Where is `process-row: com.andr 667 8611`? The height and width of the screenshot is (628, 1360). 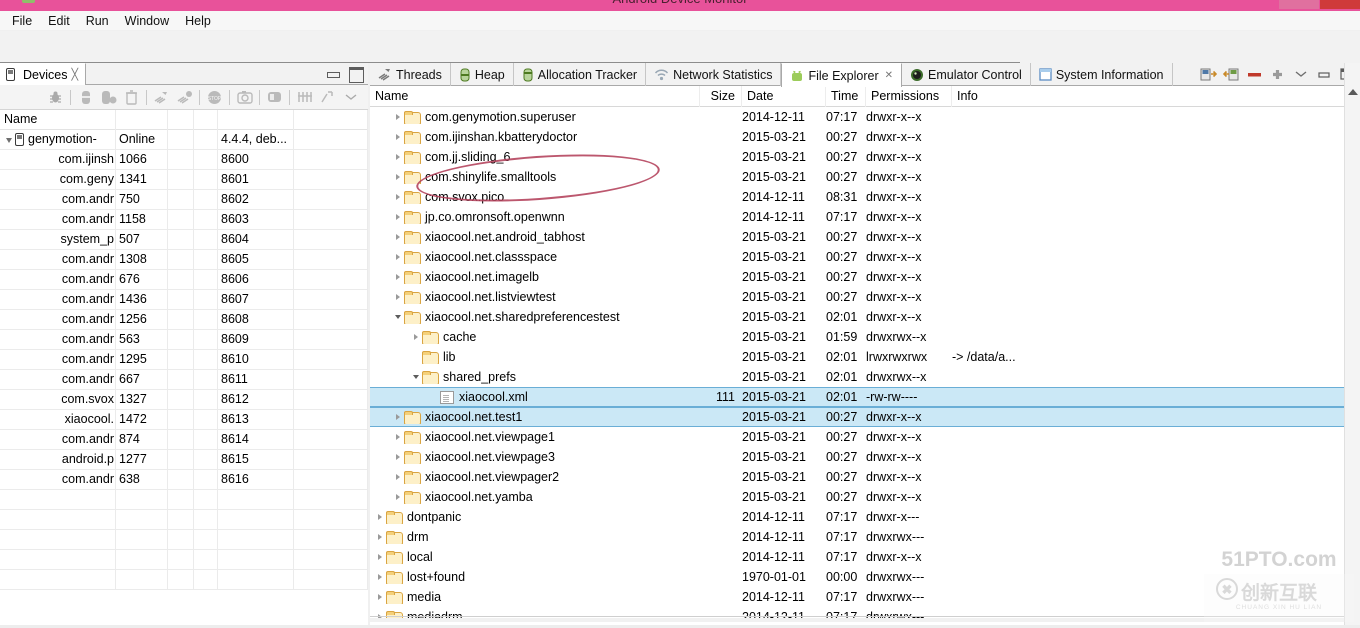
process-row: com.andr 667 8611 is located at coordinates (184, 379).